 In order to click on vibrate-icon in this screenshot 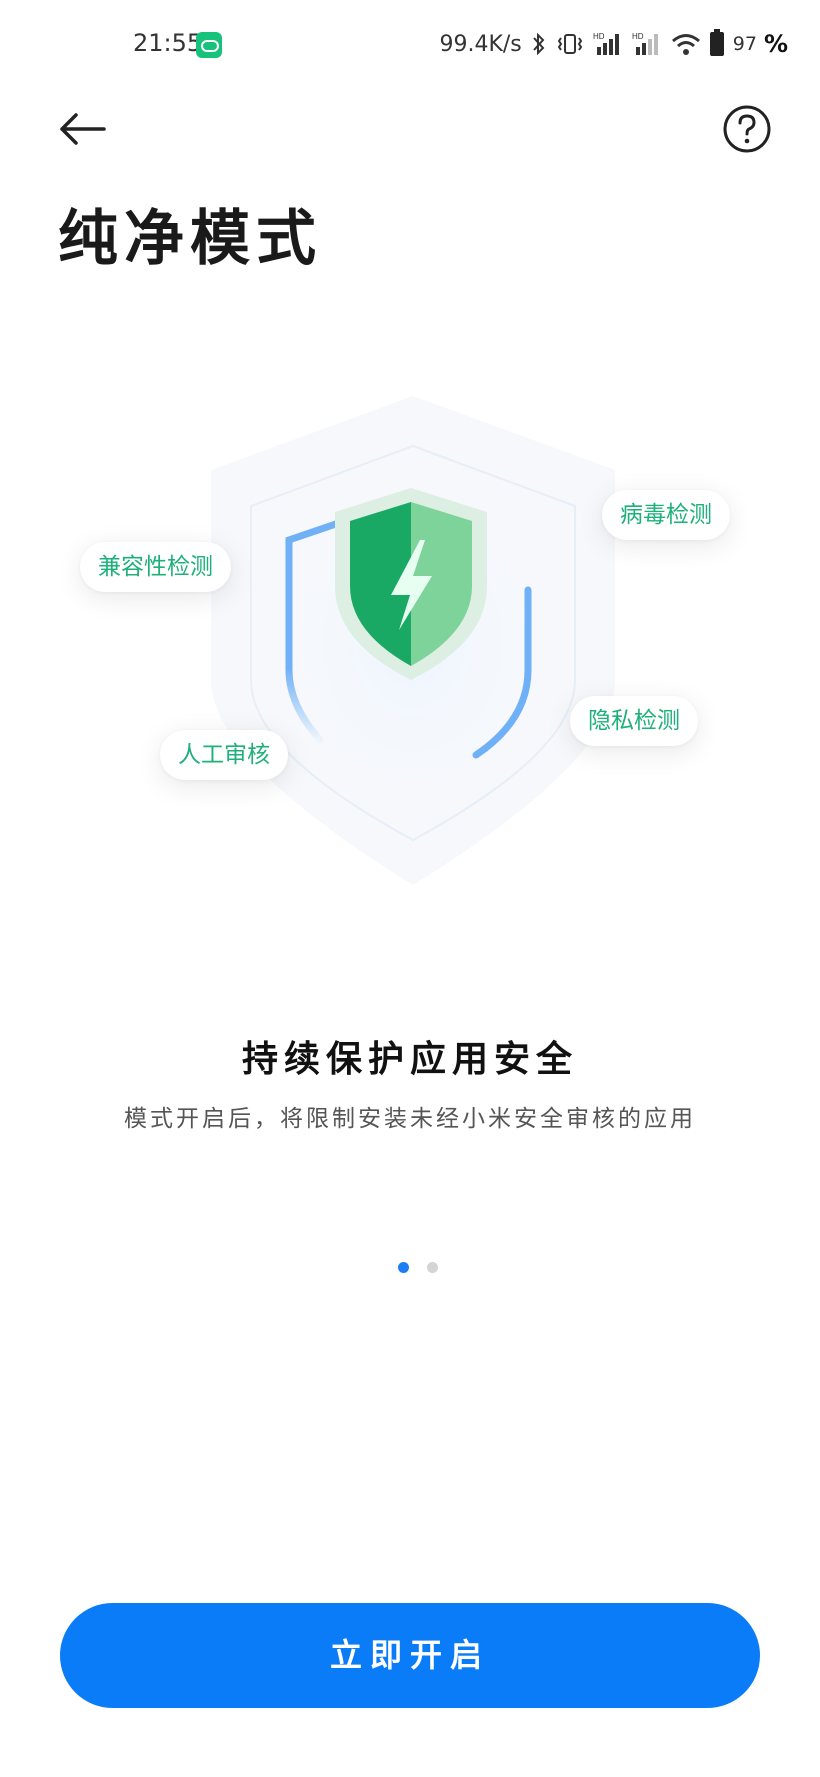, I will do `click(570, 44)`.